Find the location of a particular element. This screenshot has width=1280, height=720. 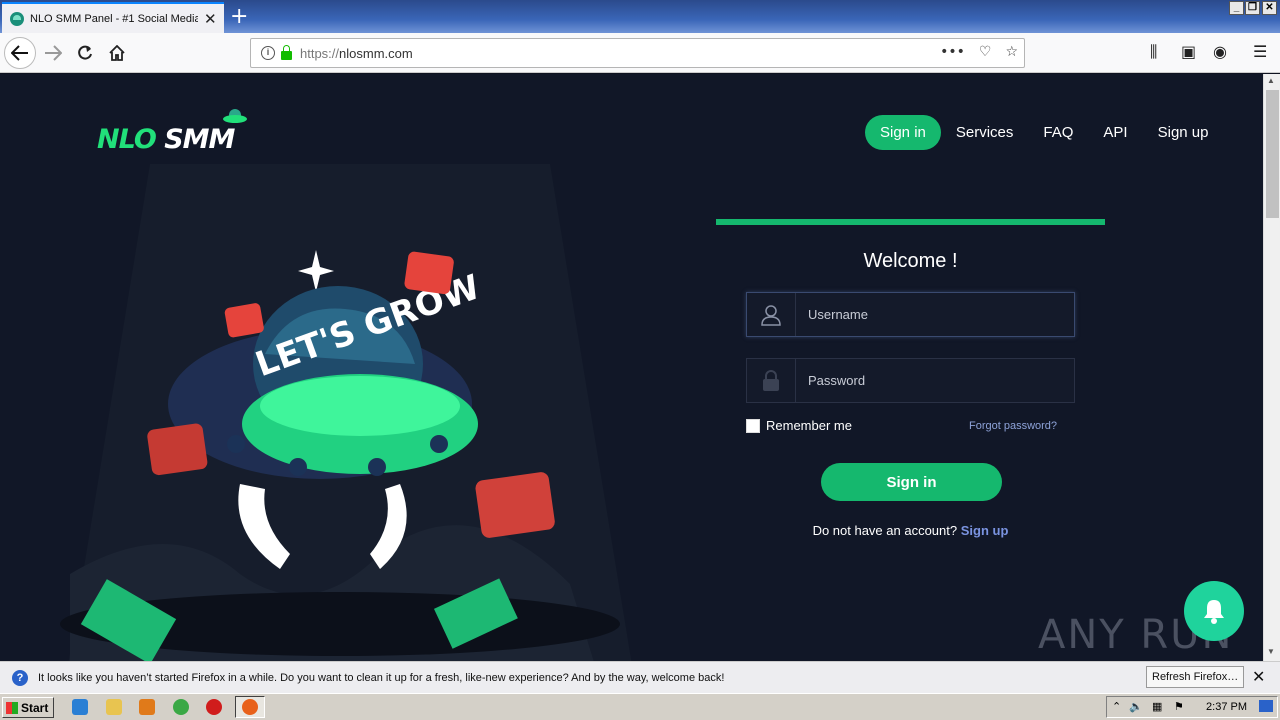

volume-icon: 🔈 is located at coordinates (1136, 706).